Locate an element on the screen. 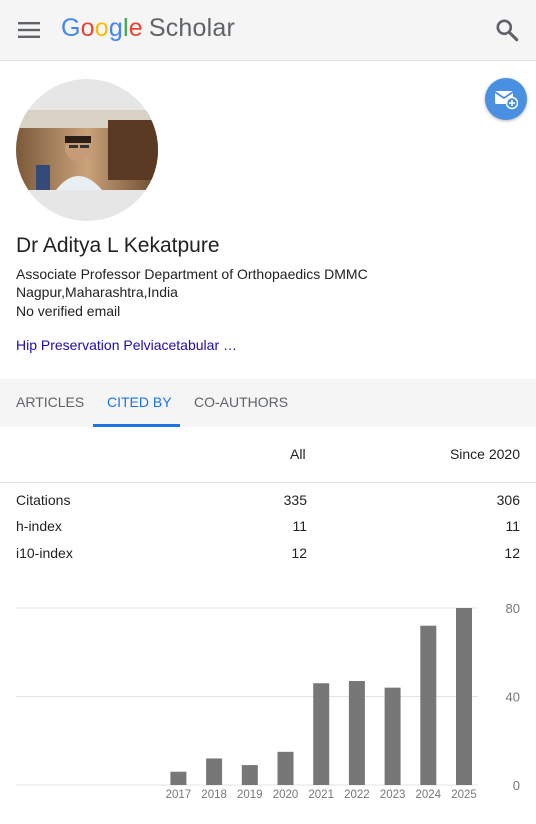 This screenshot has width=536, height=824. active-tab-indicator is located at coordinates (136, 425).